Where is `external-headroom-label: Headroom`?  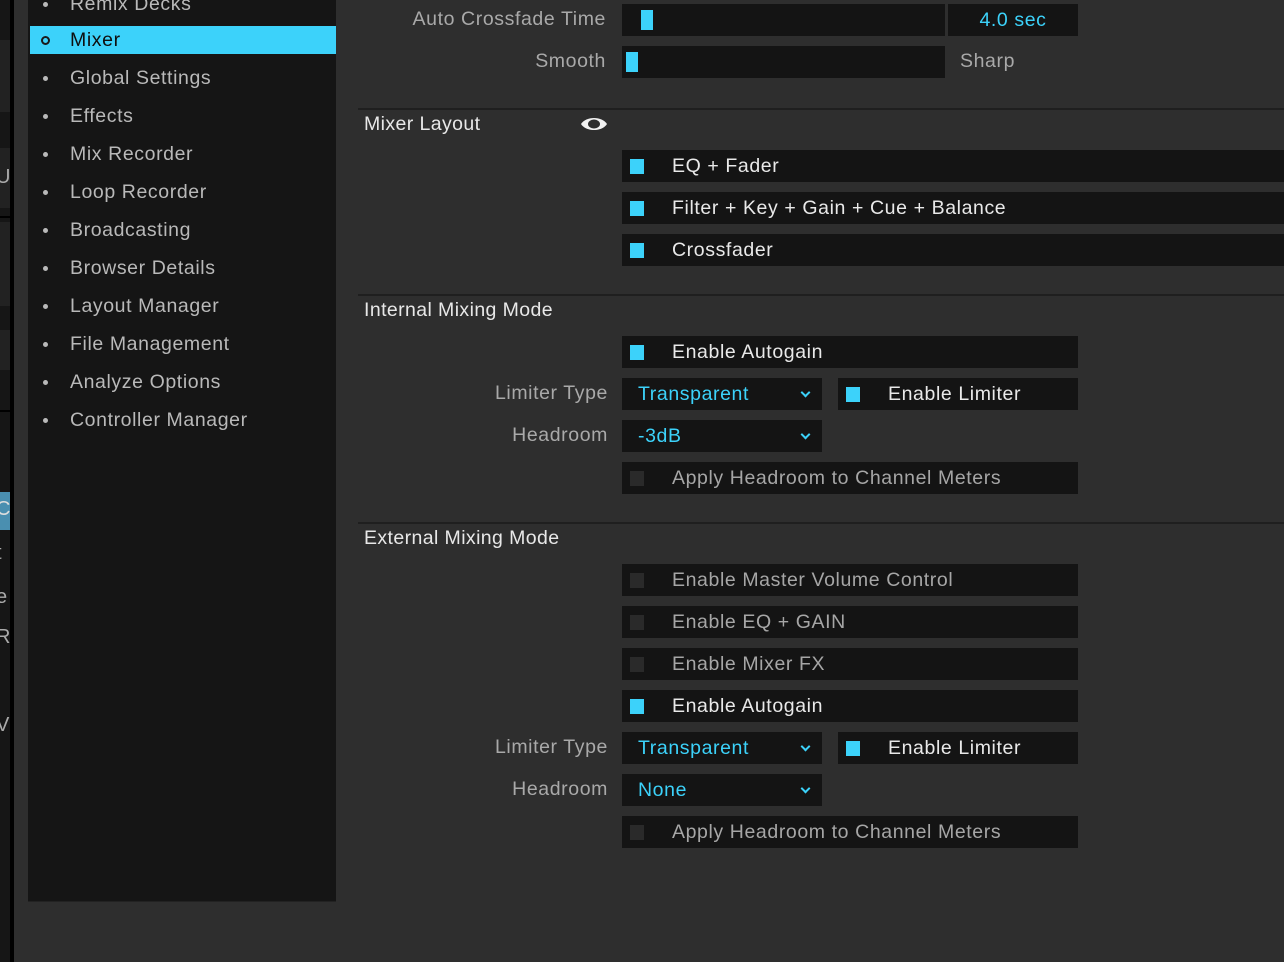 external-headroom-label: Headroom is located at coordinates (560, 789).